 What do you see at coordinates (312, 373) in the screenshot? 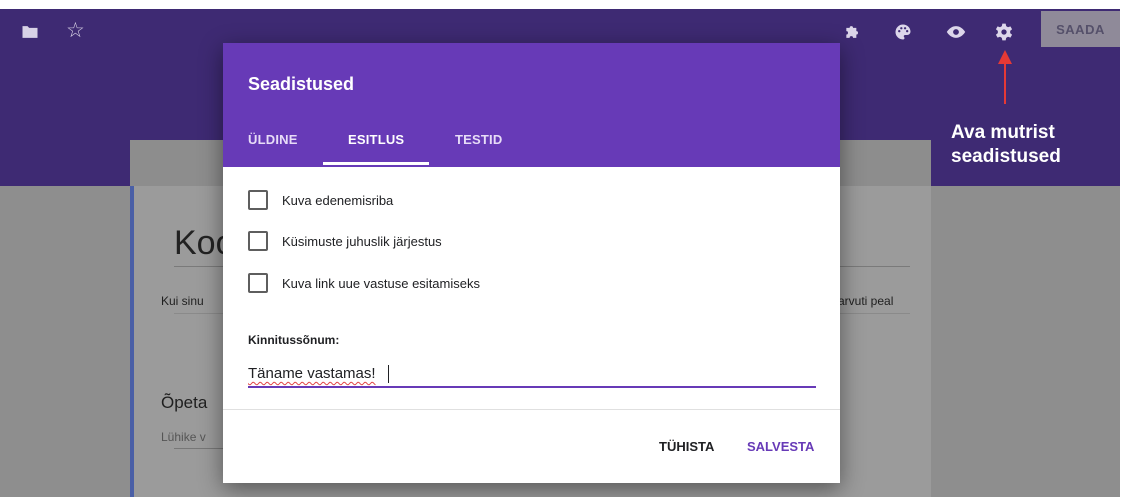
I see `confirmation-message-value: Täname vastamas!` at bounding box center [312, 373].